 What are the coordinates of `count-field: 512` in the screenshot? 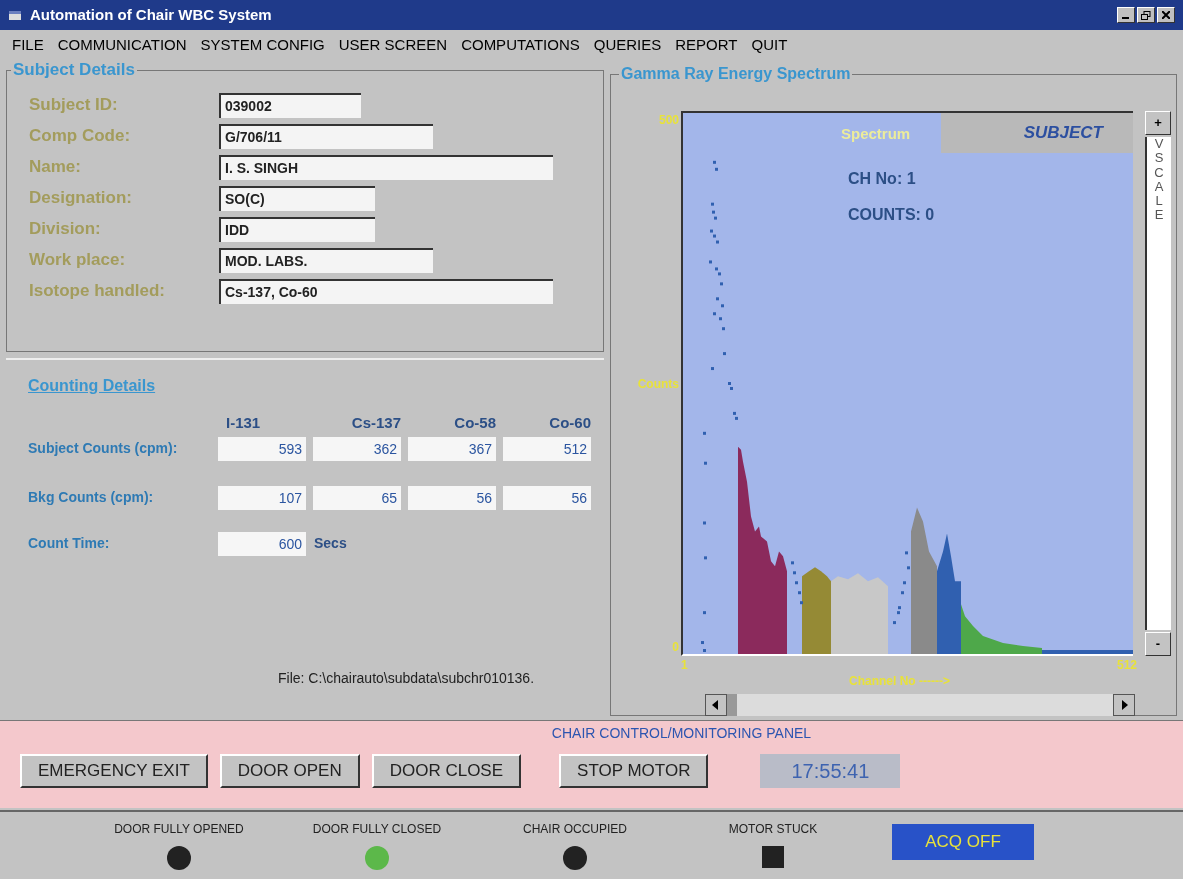 It's located at (547, 448).